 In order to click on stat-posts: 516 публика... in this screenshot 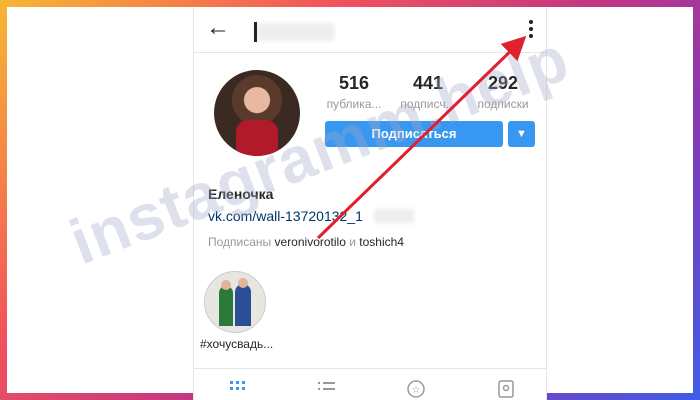, I will do `click(354, 92)`.